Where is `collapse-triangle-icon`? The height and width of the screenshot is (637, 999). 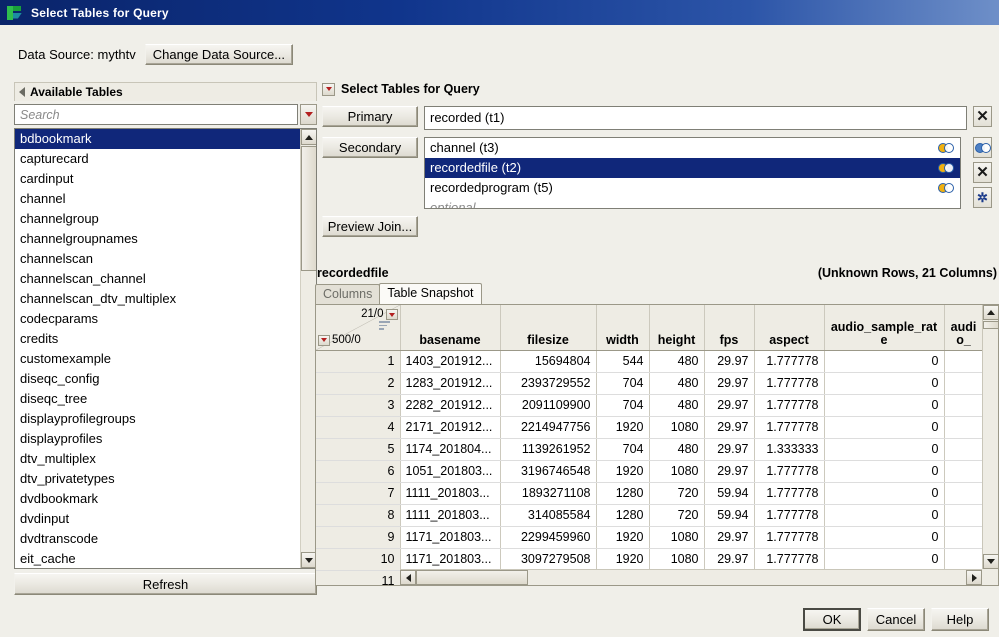 collapse-triangle-icon is located at coordinates (22, 92).